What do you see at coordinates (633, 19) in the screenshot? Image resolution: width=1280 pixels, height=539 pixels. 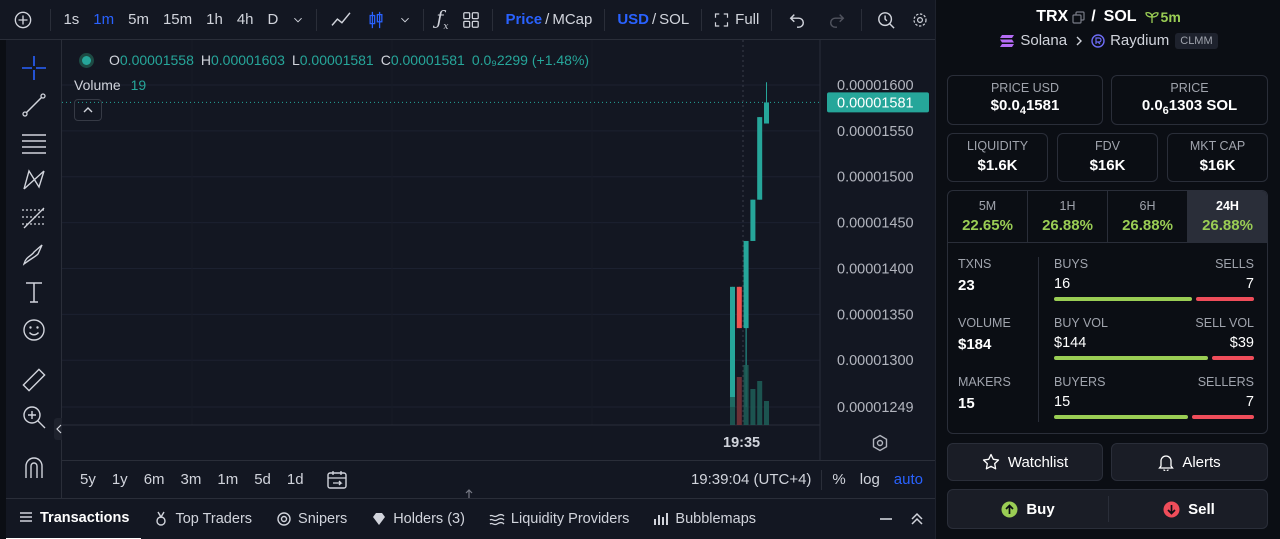 I see `usd-toggle-label: USD` at bounding box center [633, 19].